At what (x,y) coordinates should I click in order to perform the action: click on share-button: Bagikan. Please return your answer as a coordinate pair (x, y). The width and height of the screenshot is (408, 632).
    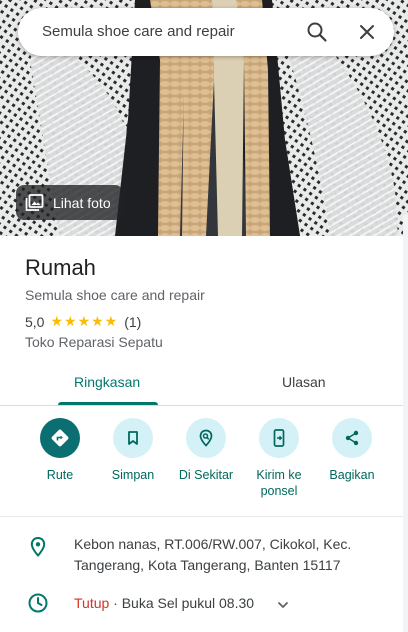
    Looking at the image, I should click on (352, 450).